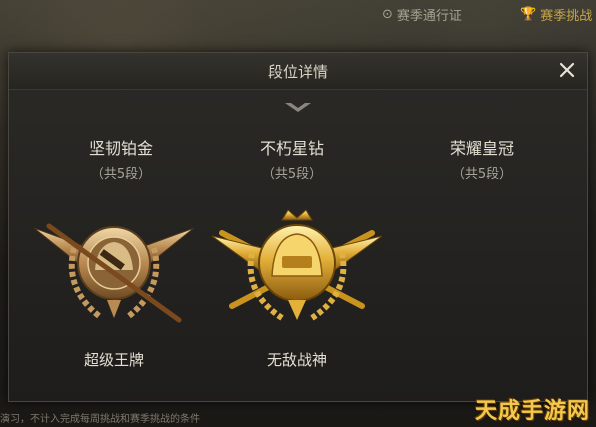 This screenshot has height=427, width=596. What do you see at coordinates (528, 14) in the screenshot?
I see `trophy-icon: 🏆` at bounding box center [528, 14].